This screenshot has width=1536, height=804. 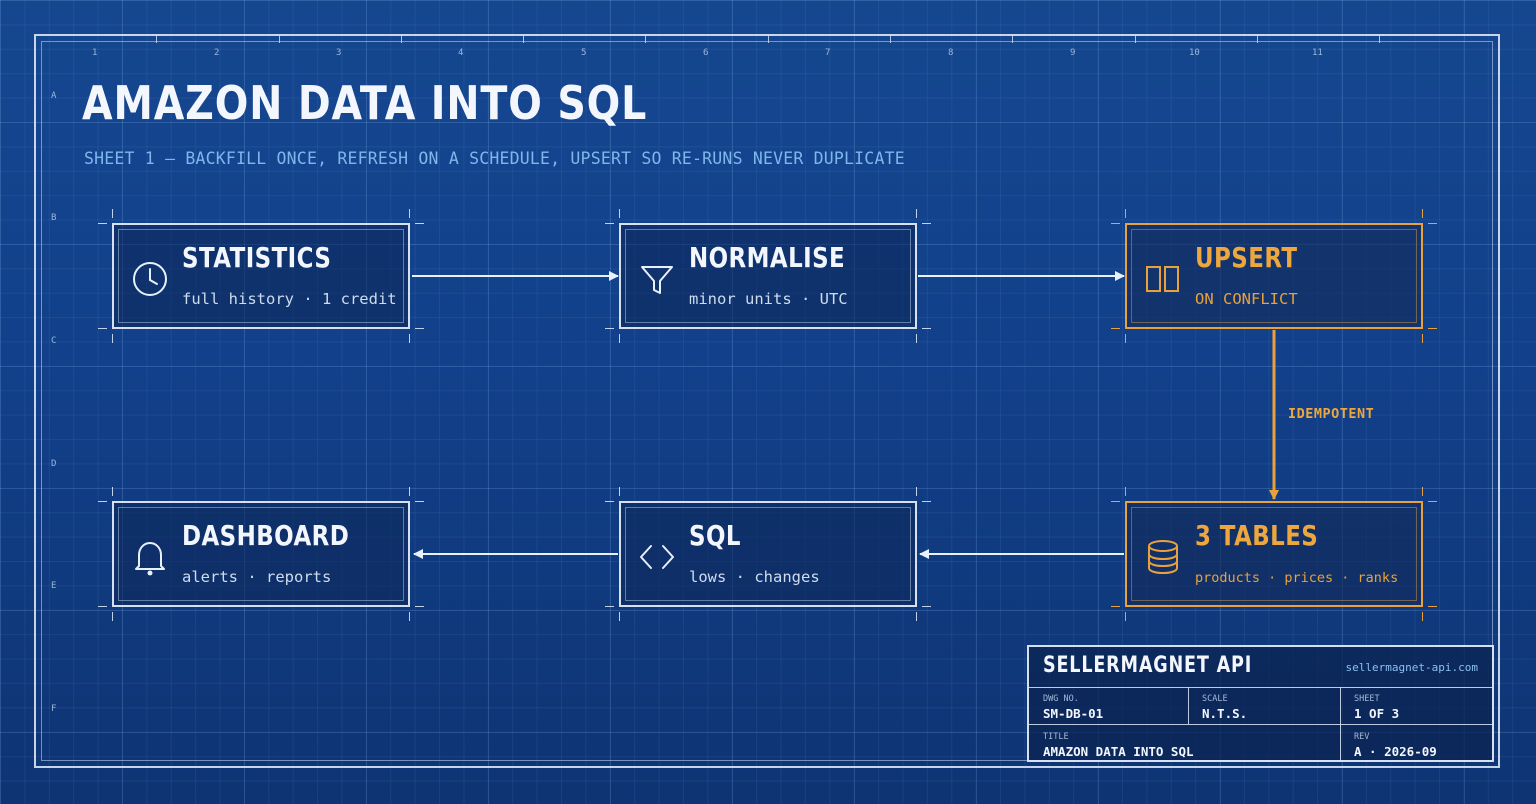 I want to click on code-icon, so click(x=657, y=557).